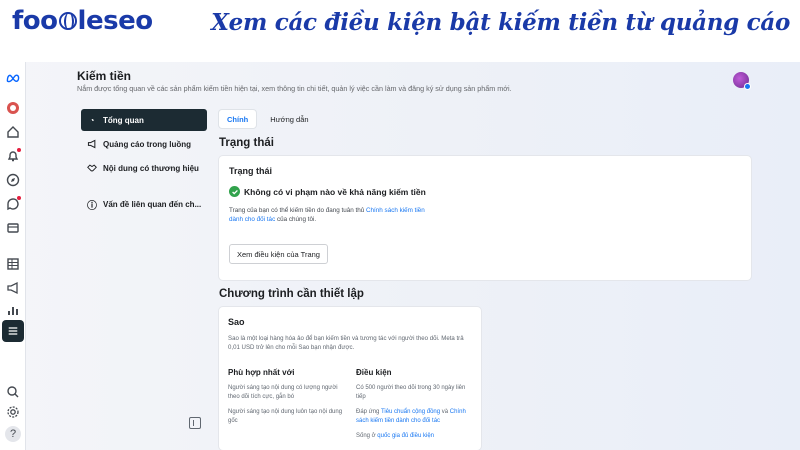 The height and width of the screenshot is (450, 800). I want to click on home-icon, so click(13, 132).